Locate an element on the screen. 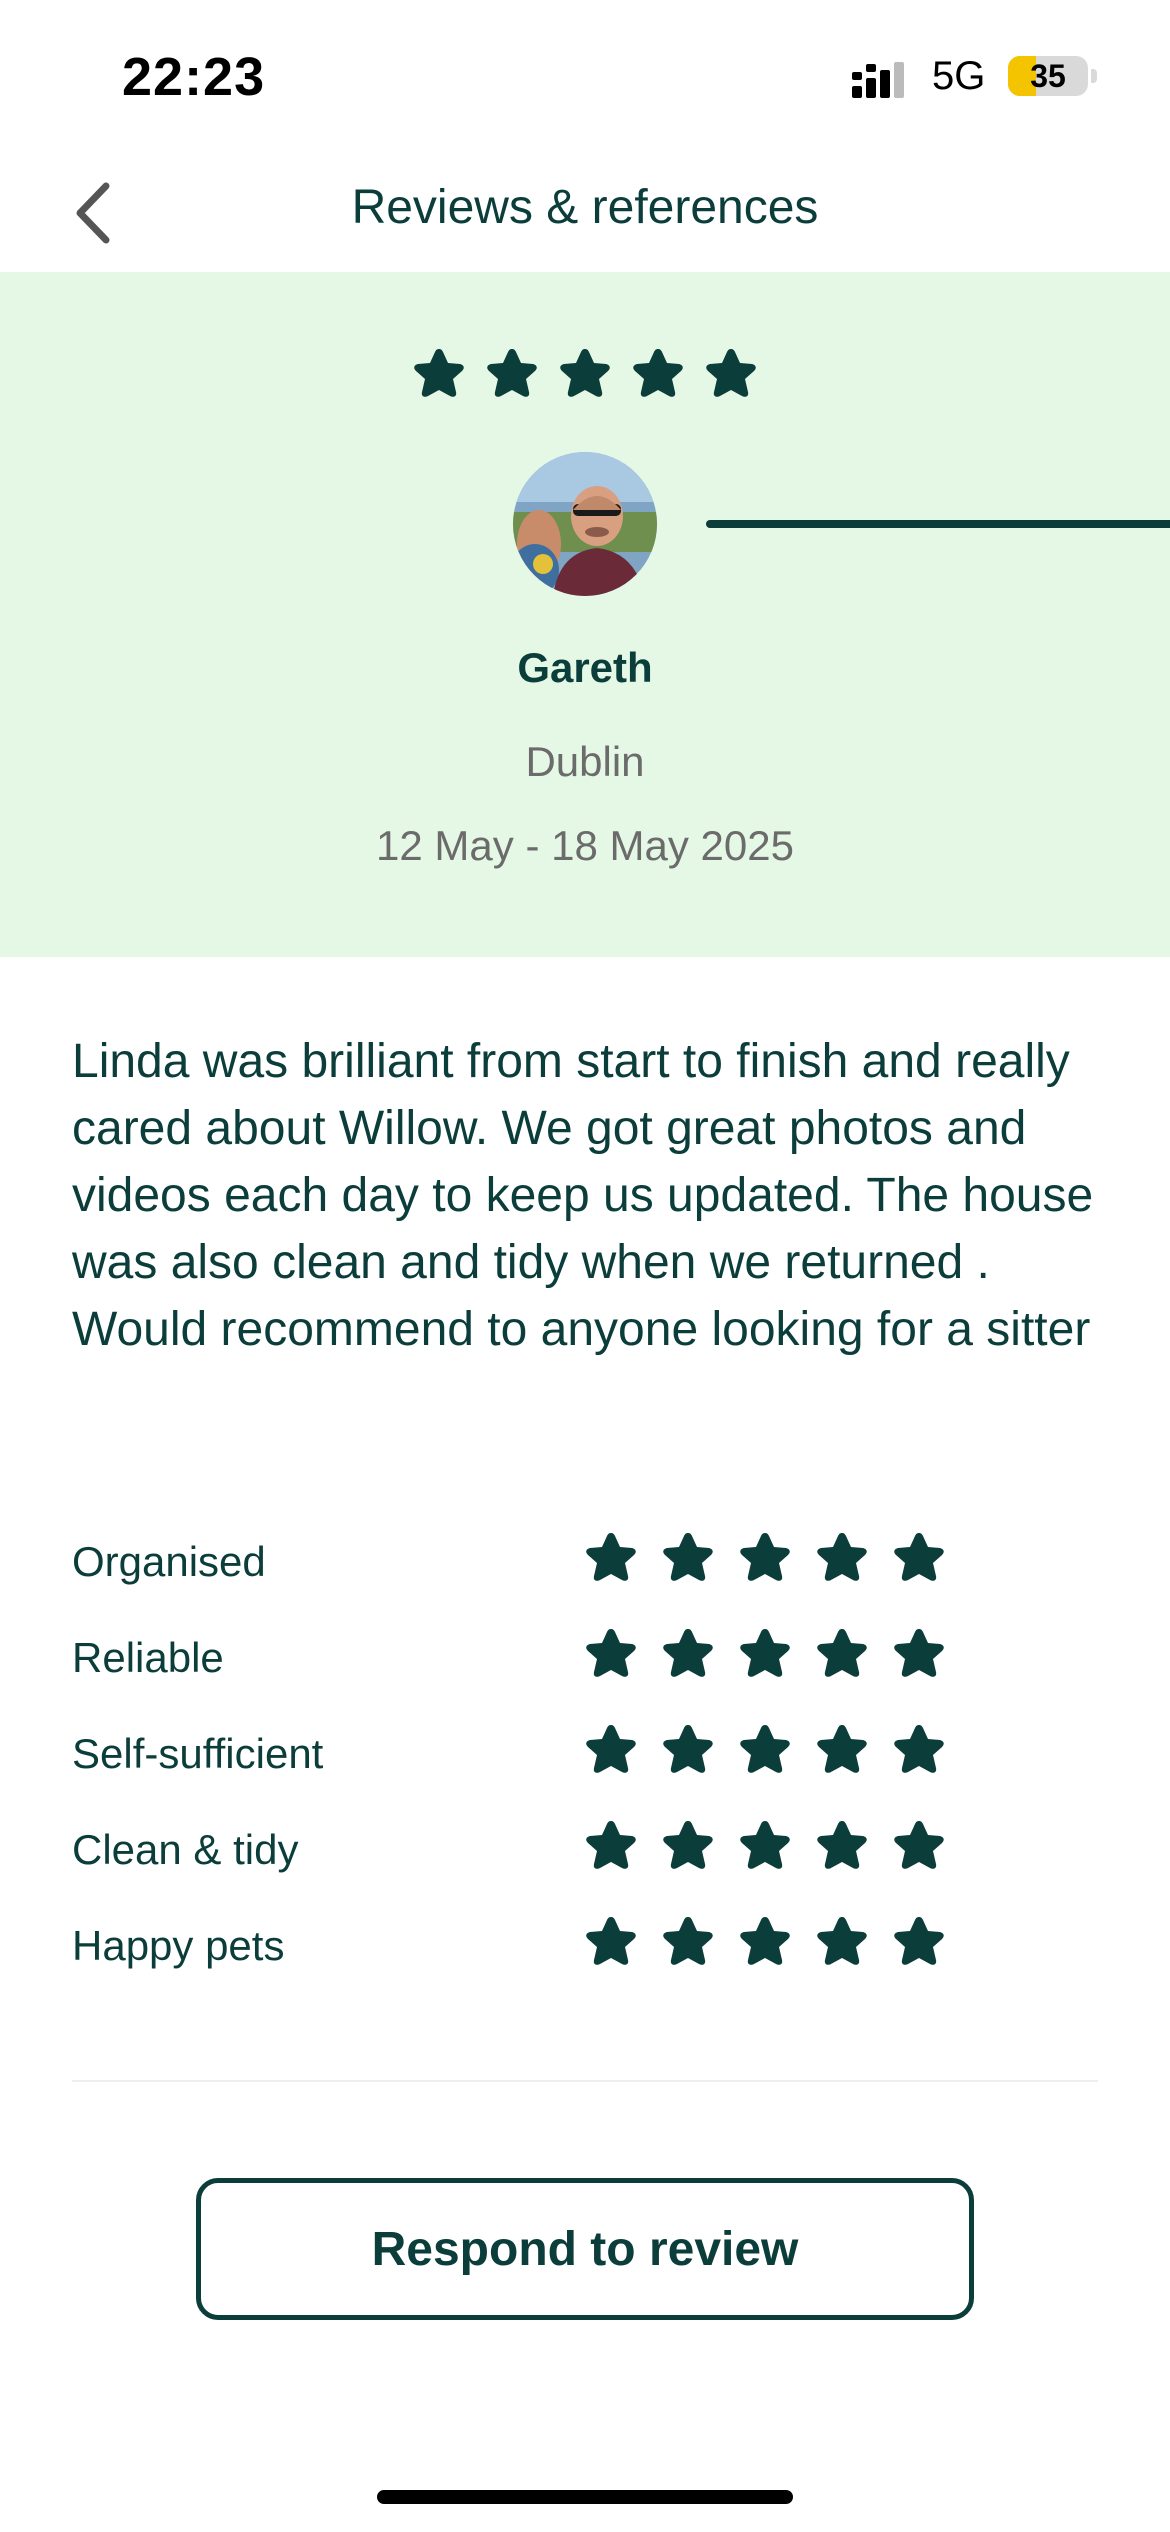 This screenshot has width=1170, height=2532. reviewer-name: Gareth is located at coordinates (585, 668).